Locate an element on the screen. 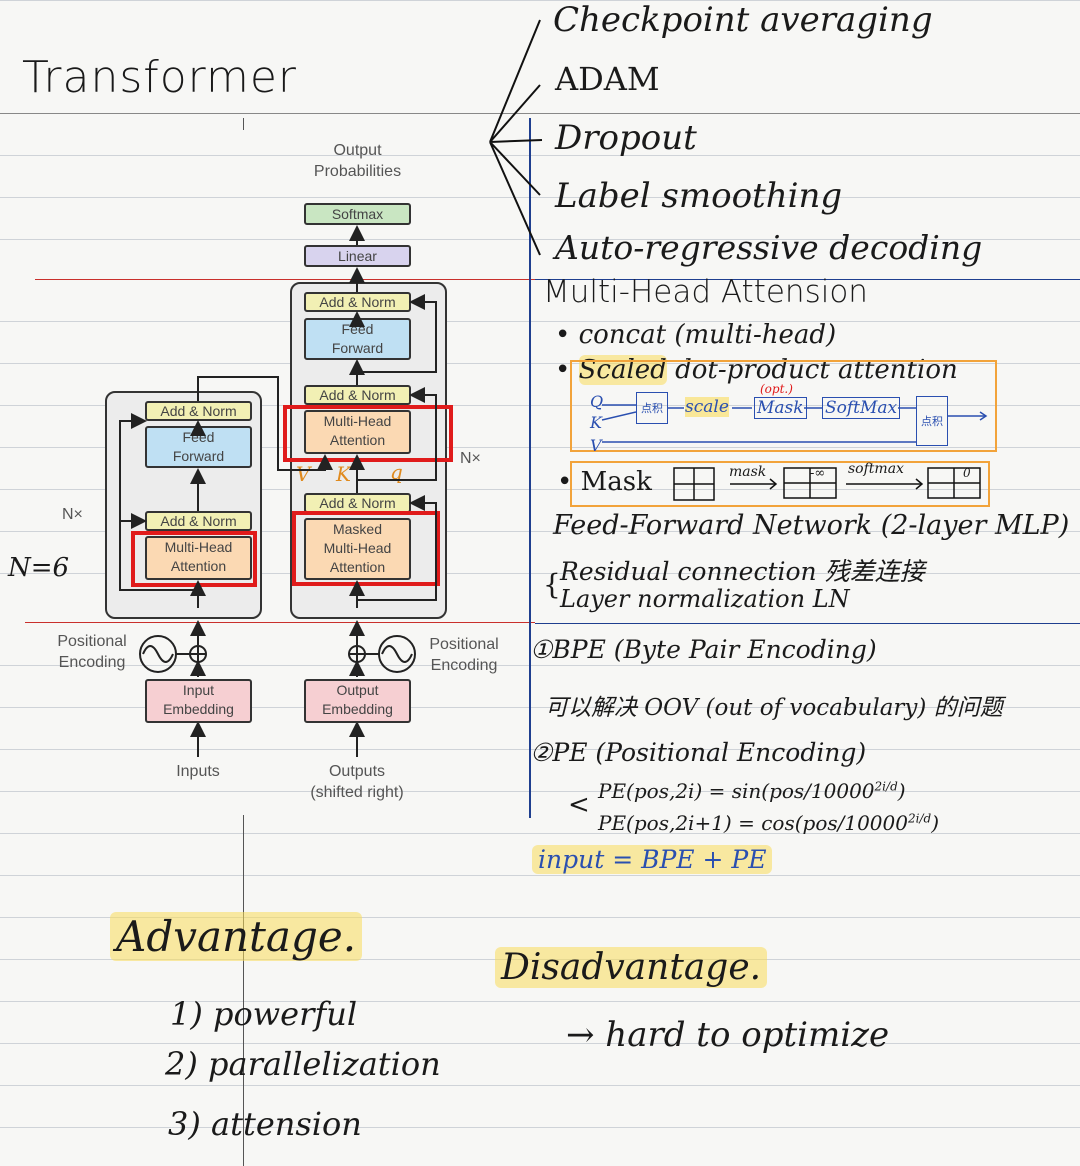 This screenshot has width=1080, height=1166. pe-sin-text: PE(pos,2i) = sin(pos/10000 is located at coordinates (736, 791).